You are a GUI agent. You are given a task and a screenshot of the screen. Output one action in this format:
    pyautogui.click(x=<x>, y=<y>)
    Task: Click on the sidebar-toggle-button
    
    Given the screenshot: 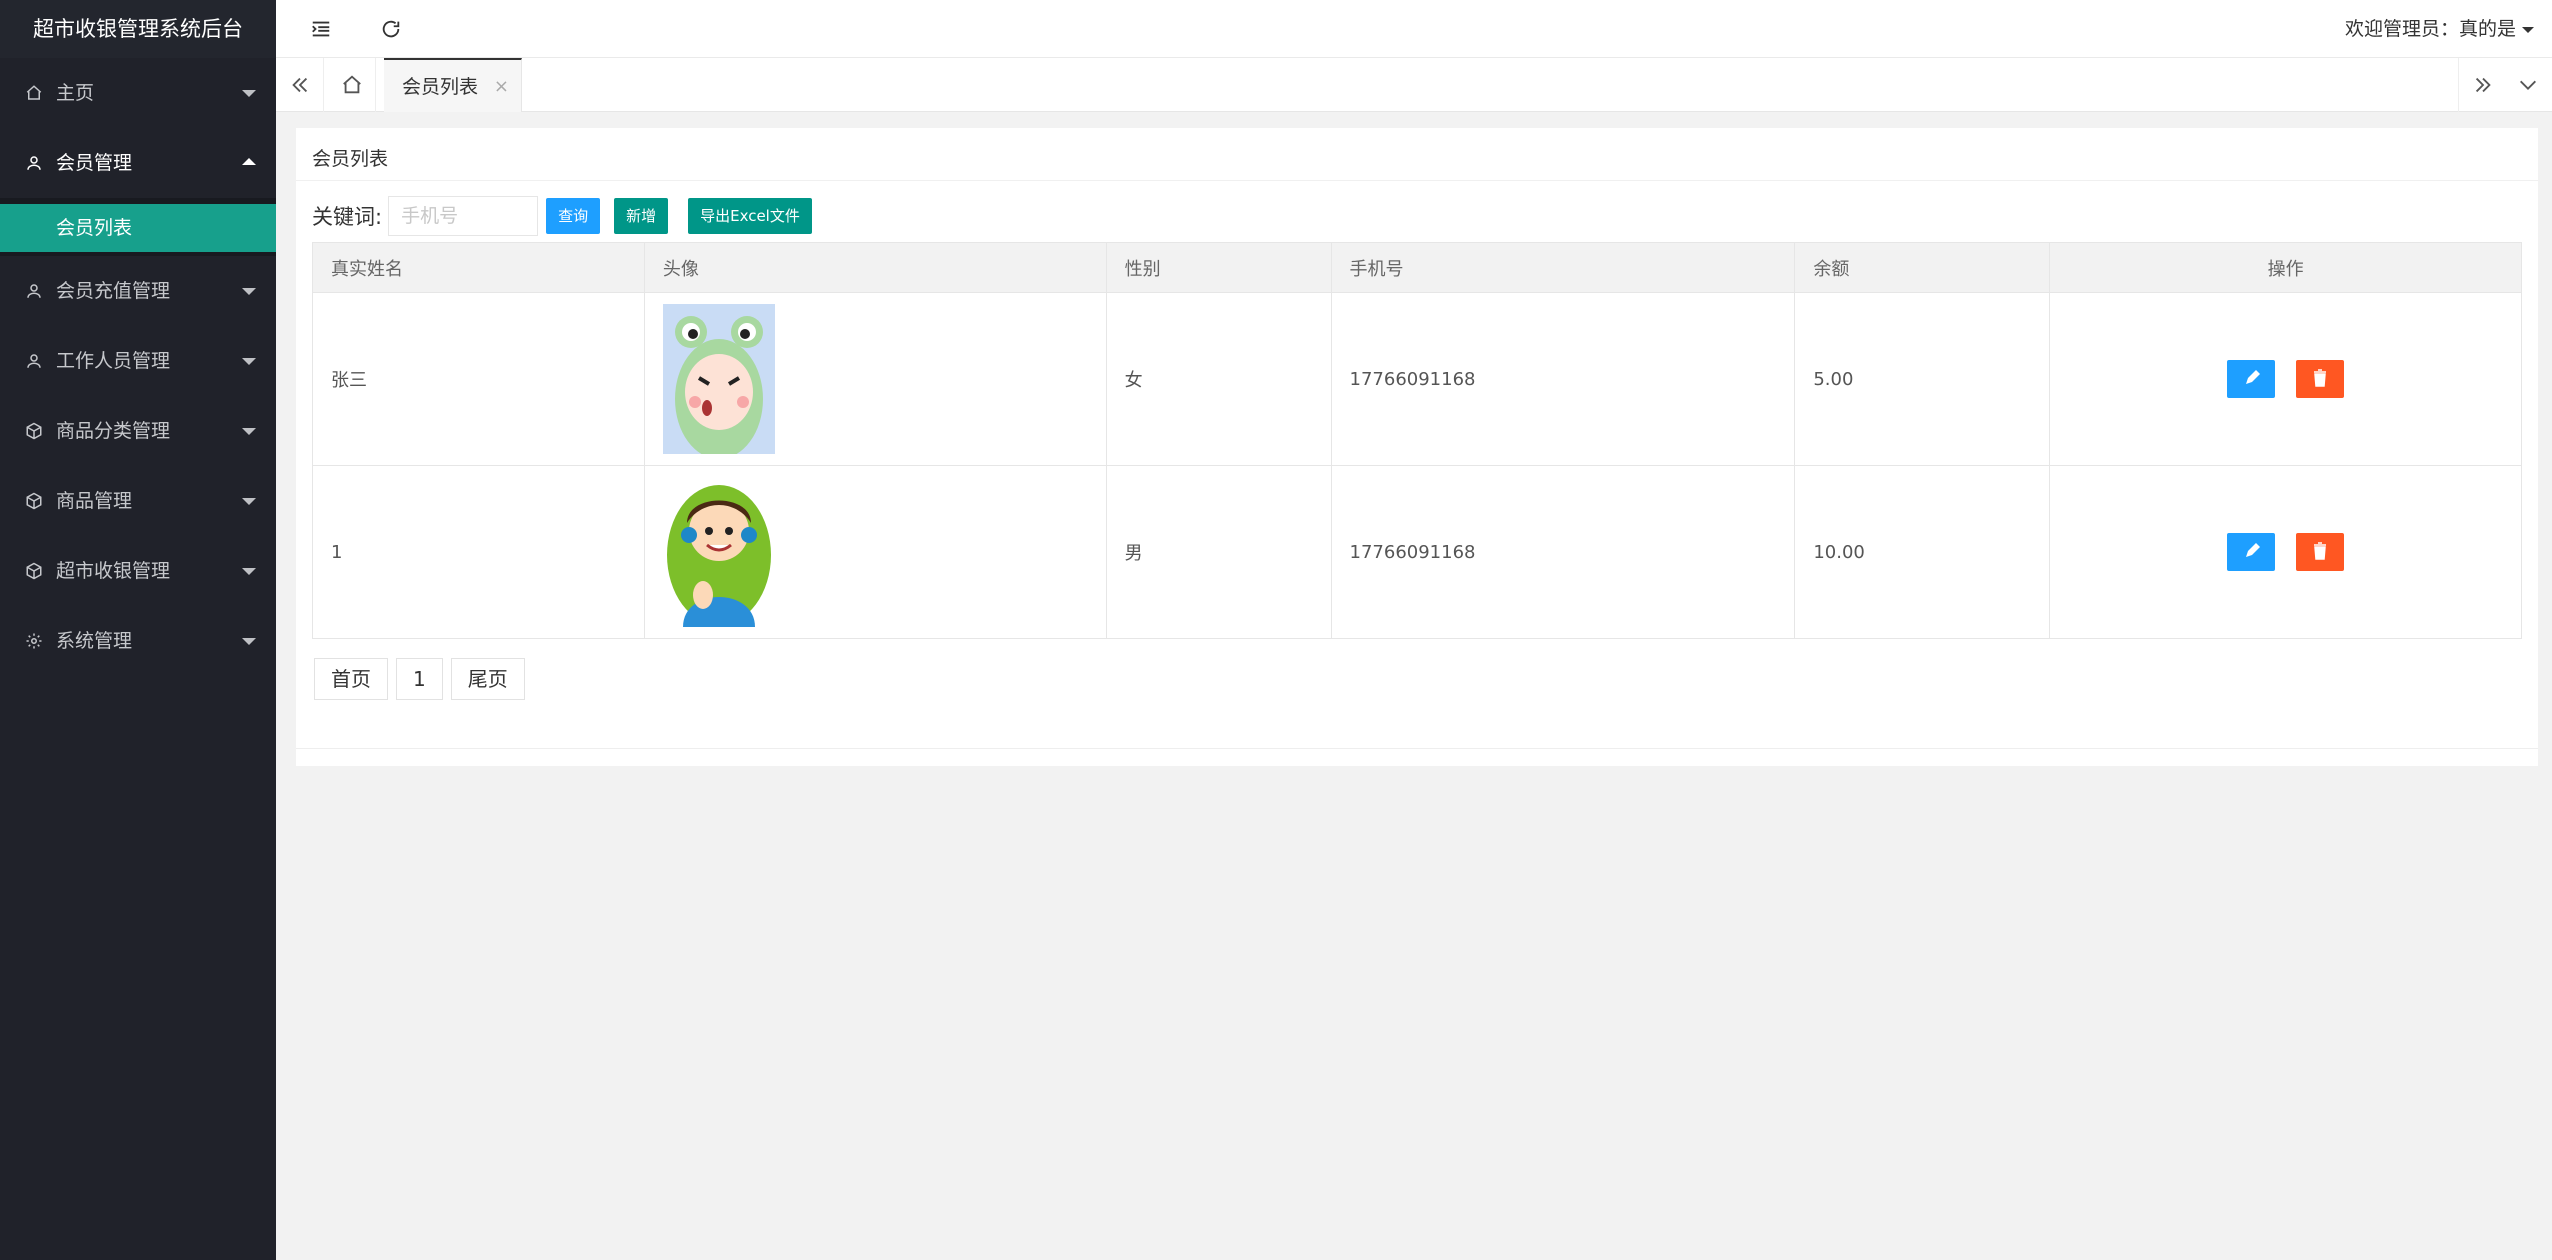 What is the action you would take?
    pyautogui.click(x=321, y=29)
    